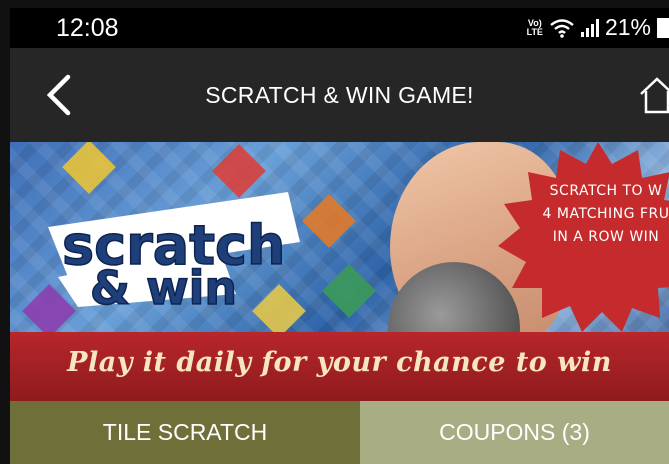 The image size is (669, 464). What do you see at coordinates (174, 252) in the screenshot?
I see `scratch-win-logo: scratch & win` at bounding box center [174, 252].